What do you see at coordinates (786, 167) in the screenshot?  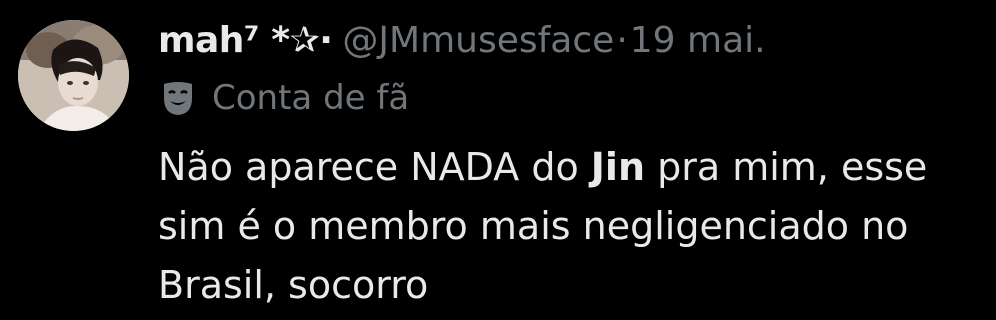 I see `tweet-text-line-1-end: pra mim, esse` at bounding box center [786, 167].